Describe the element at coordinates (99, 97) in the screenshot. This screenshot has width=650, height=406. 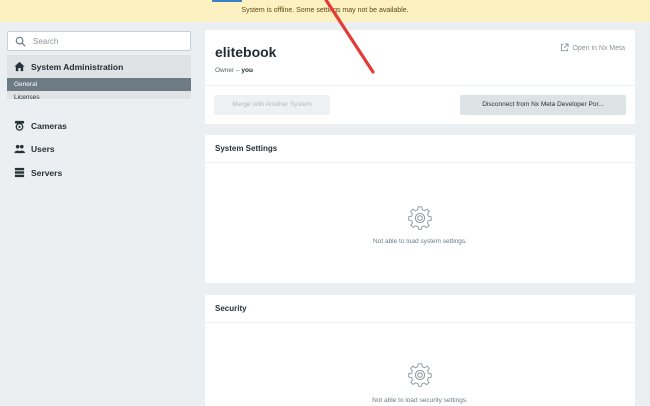
I see `sidebar-item-licenses: Licenses` at that location.